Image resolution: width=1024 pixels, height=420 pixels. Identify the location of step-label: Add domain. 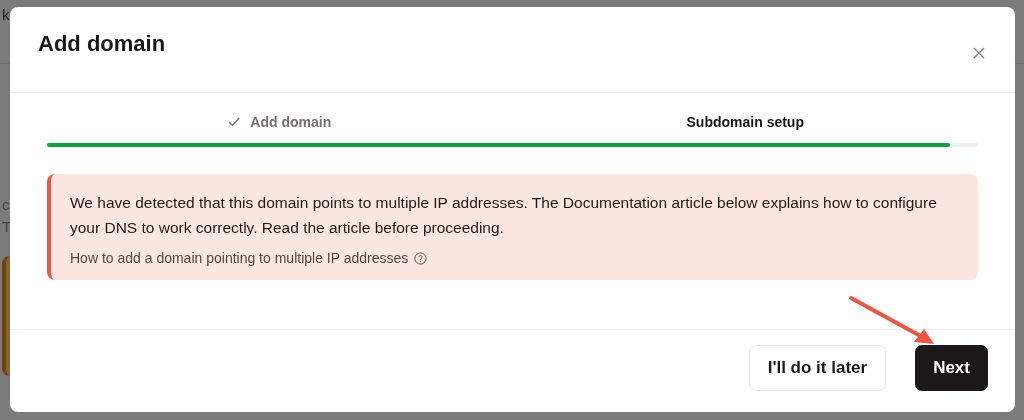
(291, 122).